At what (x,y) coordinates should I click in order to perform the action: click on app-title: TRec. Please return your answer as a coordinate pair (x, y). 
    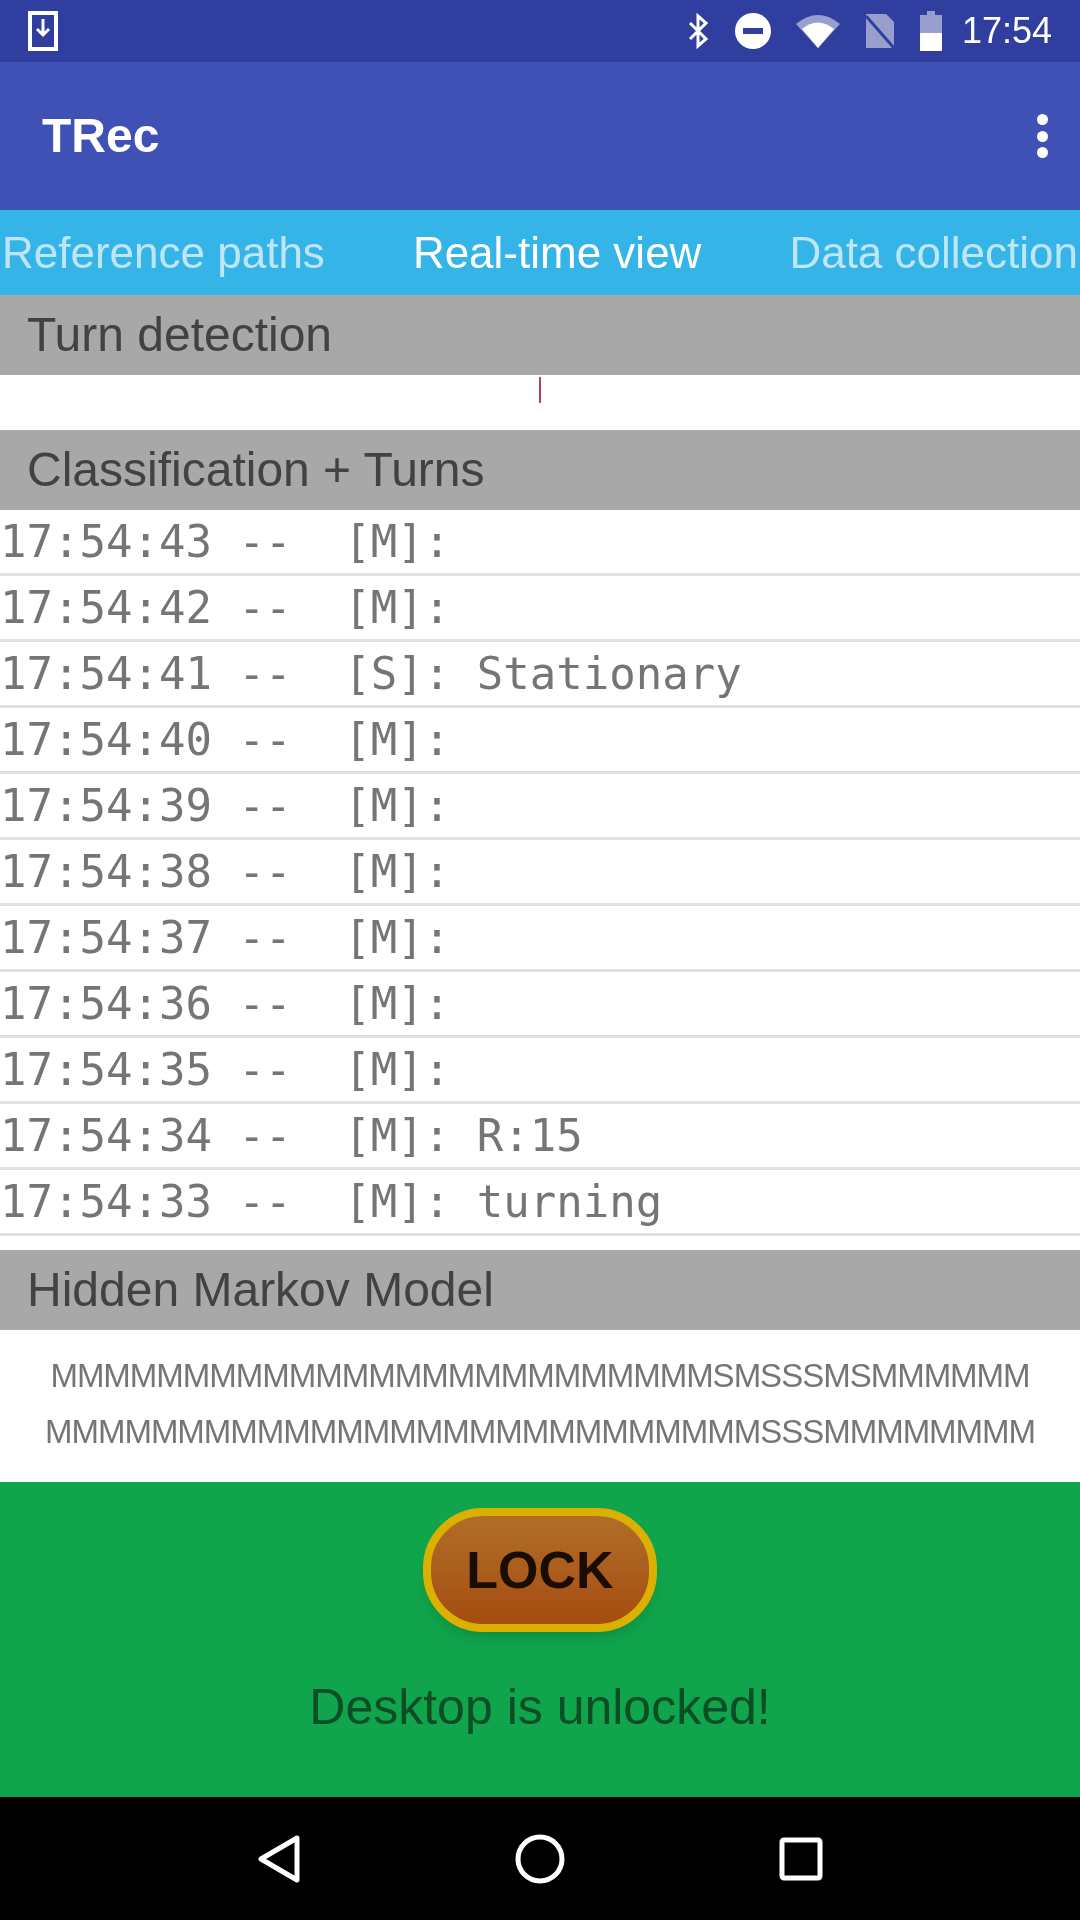
    Looking at the image, I should click on (101, 136).